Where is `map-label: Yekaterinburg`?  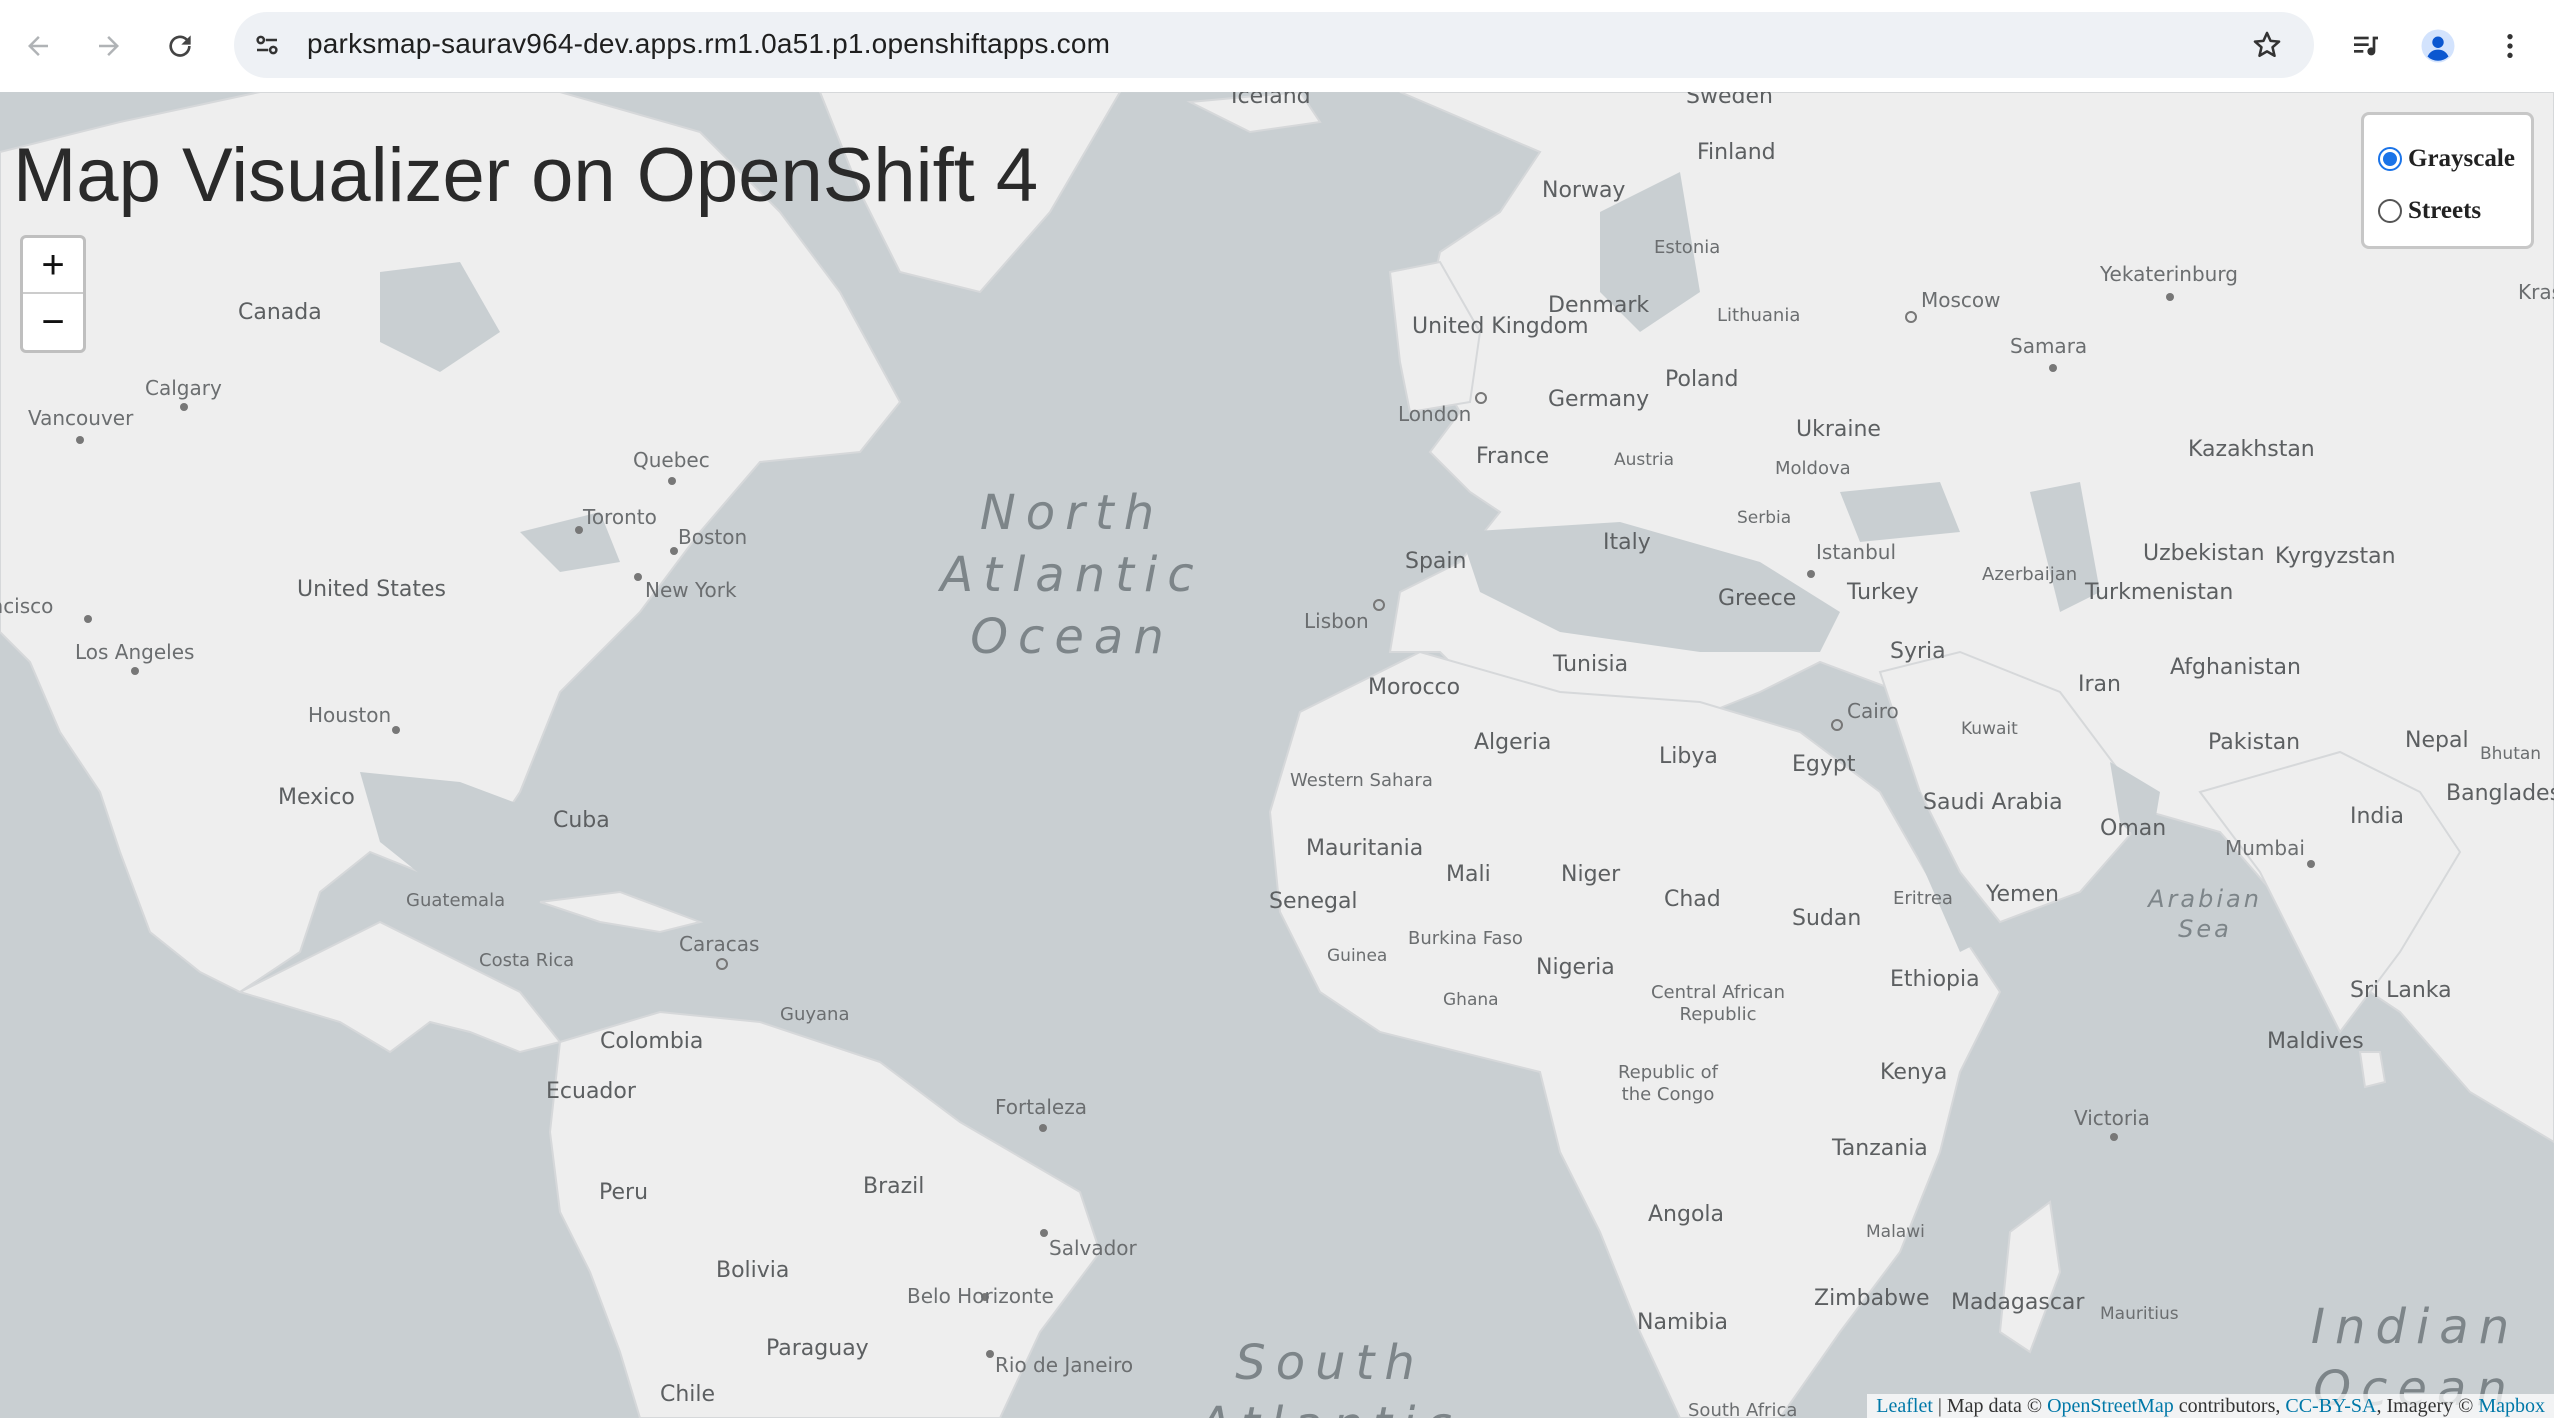
map-label: Yekaterinburg is located at coordinates (2169, 274).